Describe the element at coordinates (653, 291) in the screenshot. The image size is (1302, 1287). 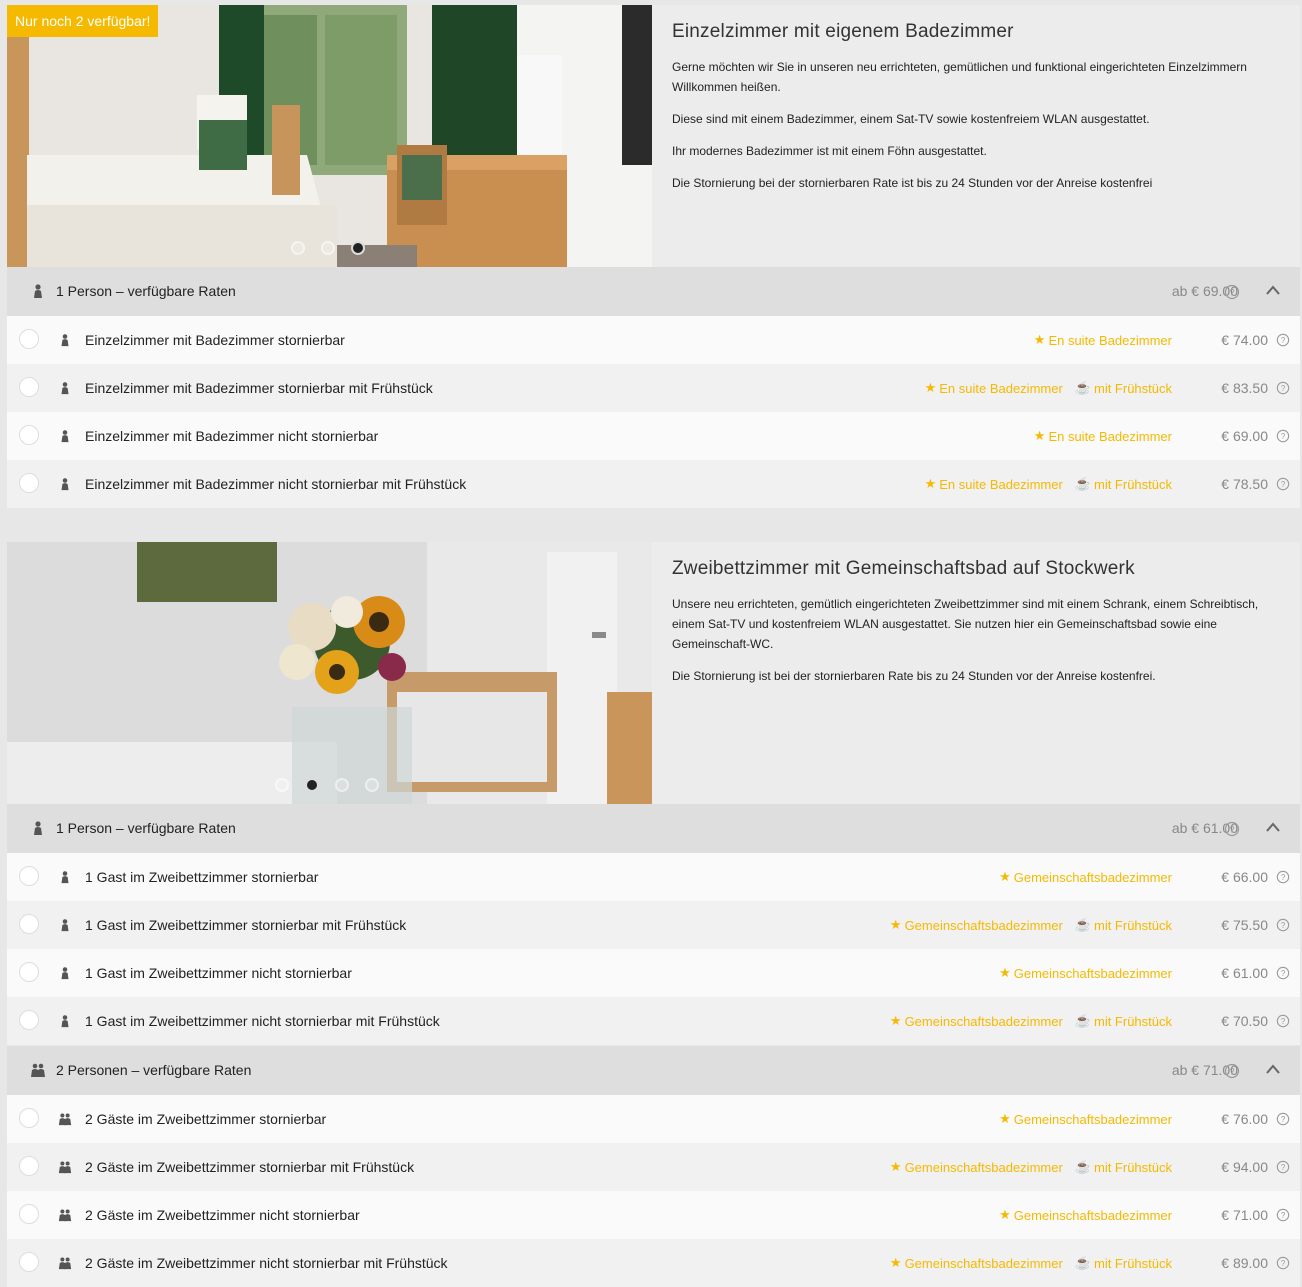
I see `rate-group-header: 1 Person – verfügbare Raten ab € 69.00 ?` at that location.